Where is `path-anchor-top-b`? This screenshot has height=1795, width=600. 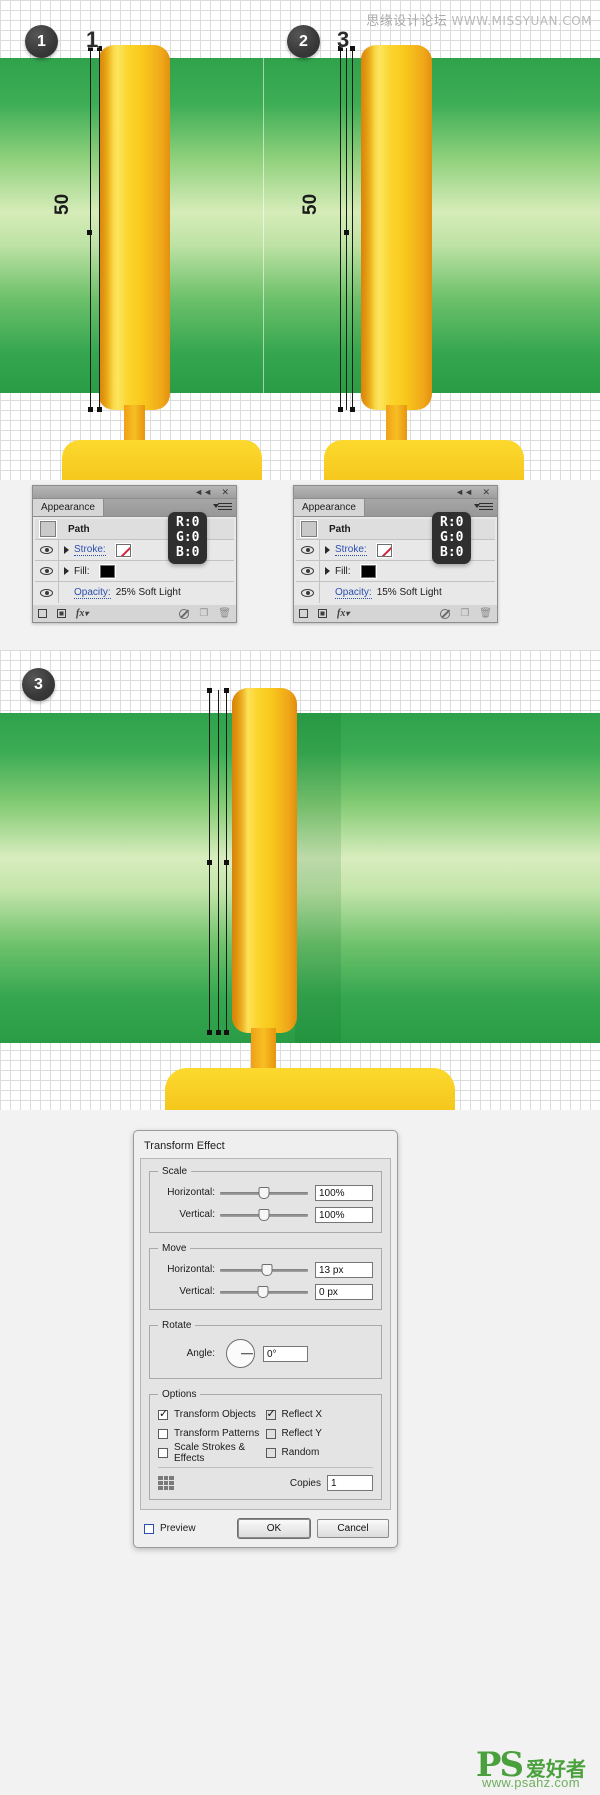 path-anchor-top-b is located at coordinates (352, 48).